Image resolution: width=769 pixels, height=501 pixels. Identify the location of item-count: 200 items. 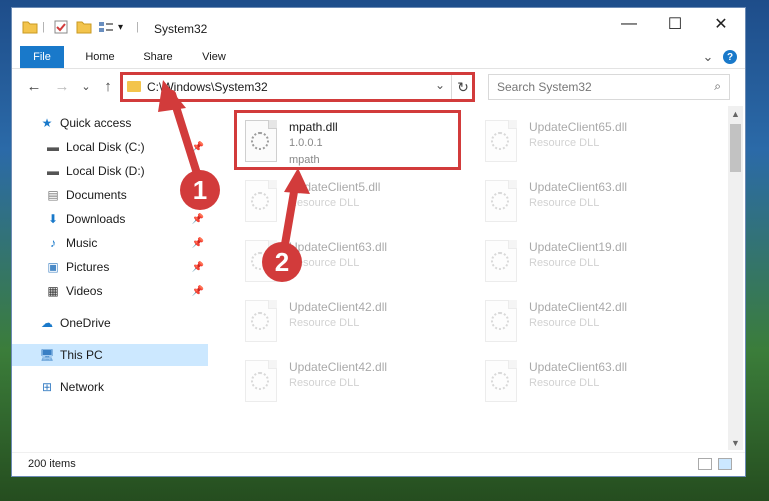
(52, 464).